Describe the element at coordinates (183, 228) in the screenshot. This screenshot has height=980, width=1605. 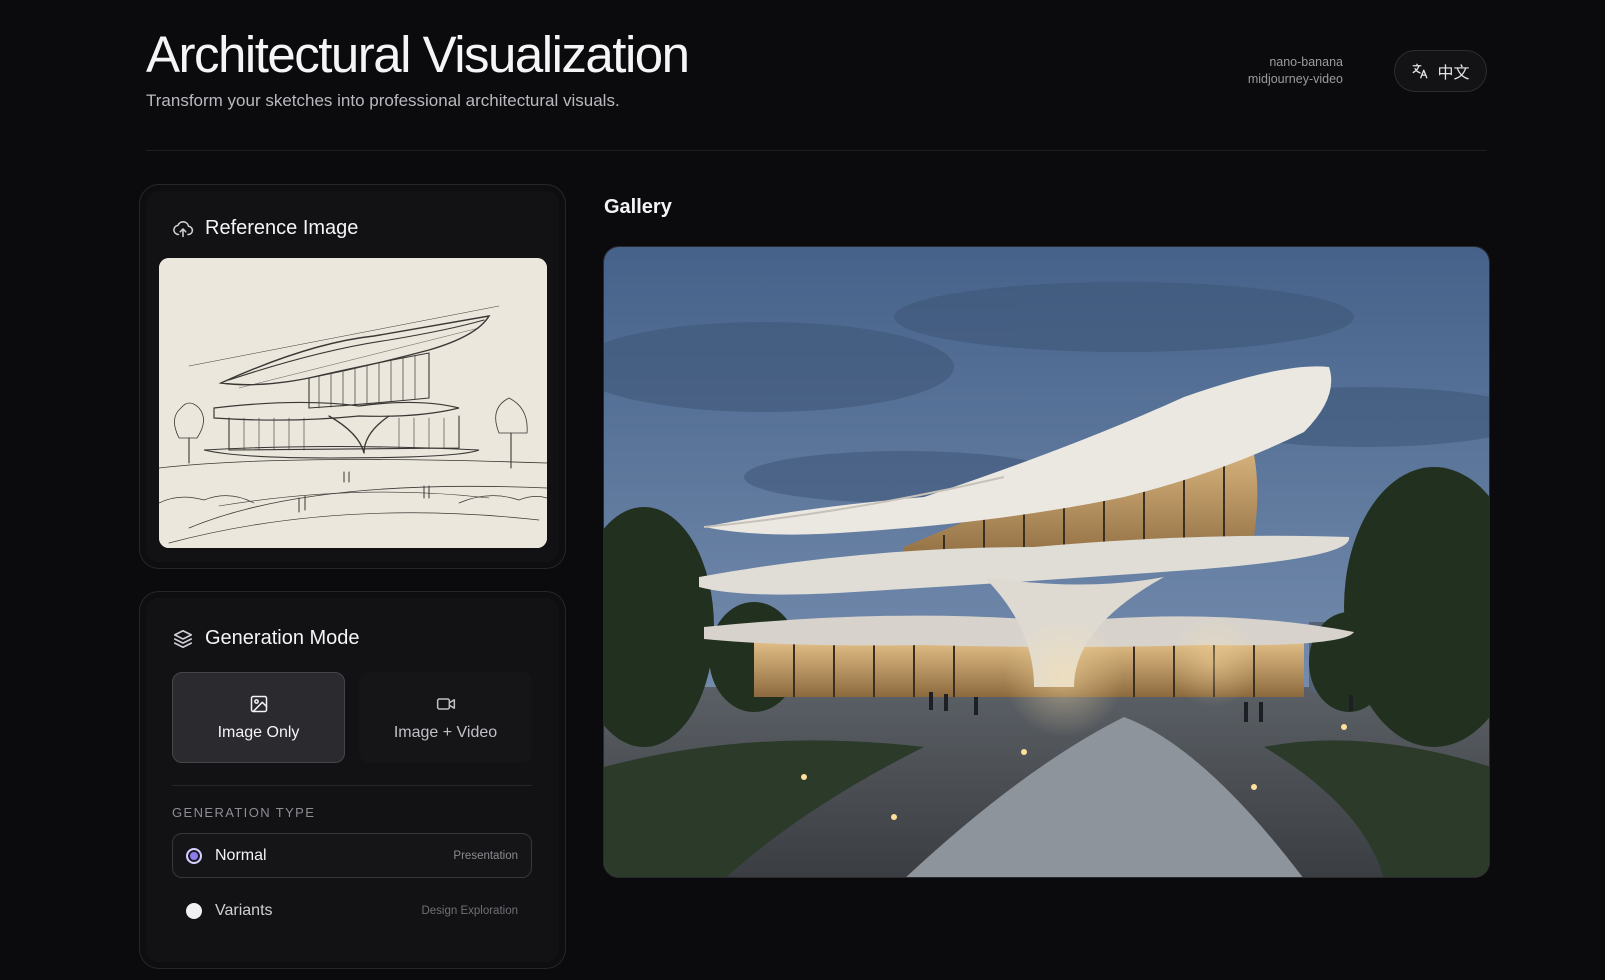
I see `upload-cloud-icon` at that location.